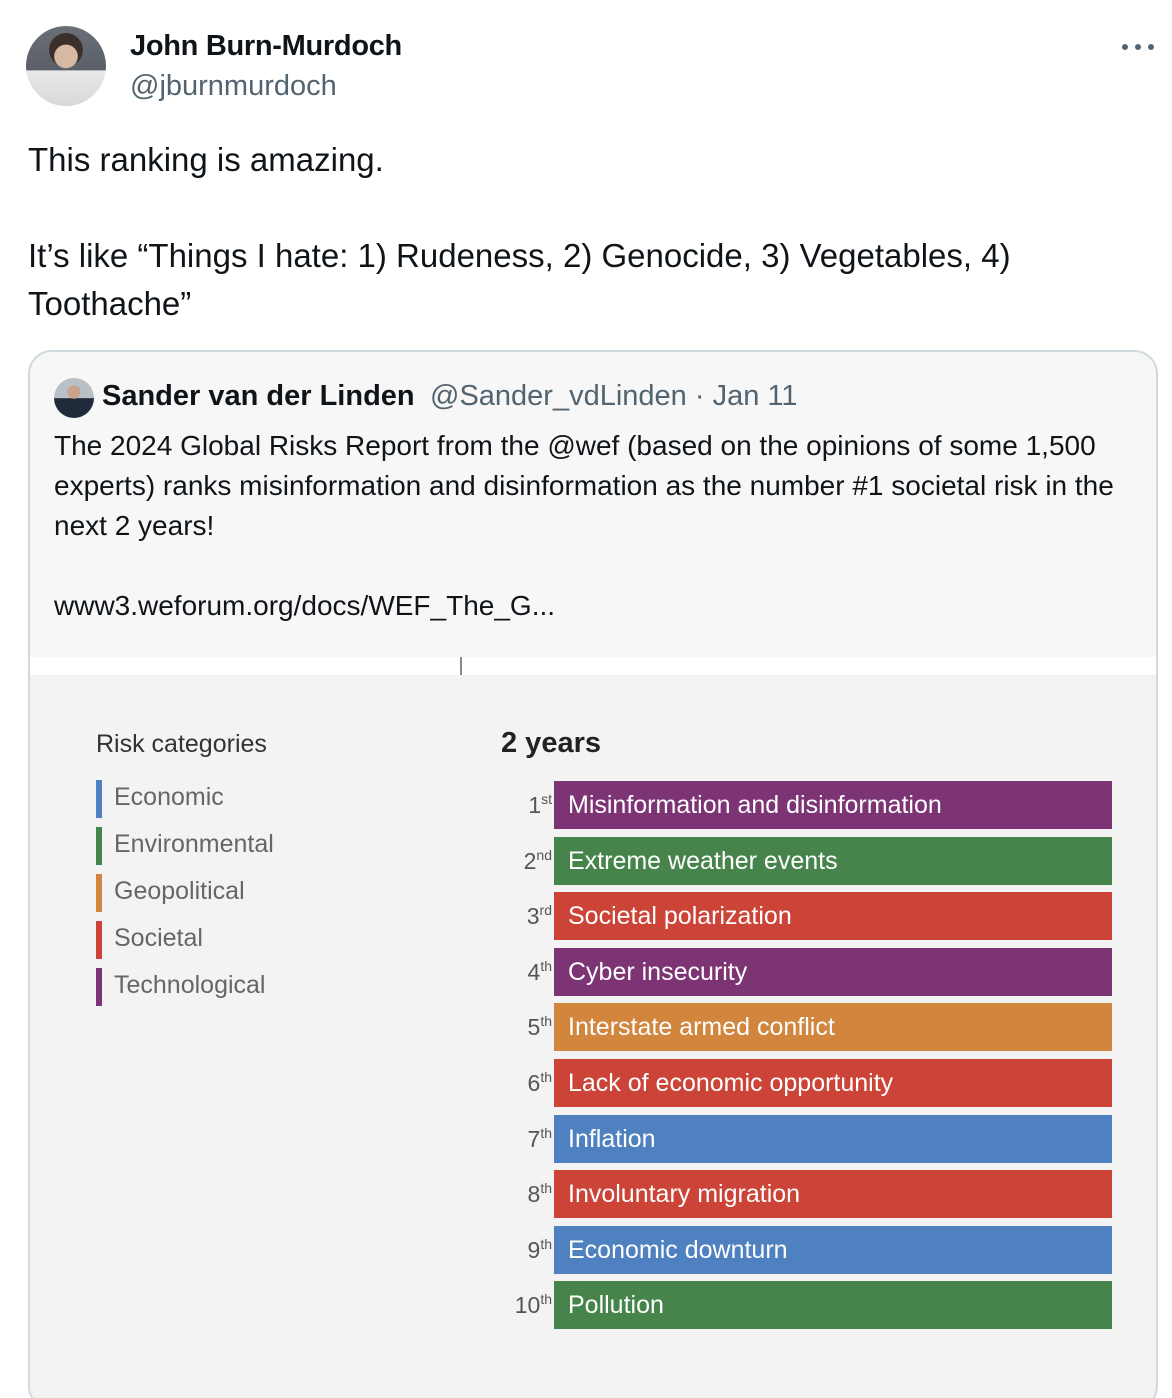  What do you see at coordinates (534, 1194) in the screenshot?
I see `rank-number-value: 8` at bounding box center [534, 1194].